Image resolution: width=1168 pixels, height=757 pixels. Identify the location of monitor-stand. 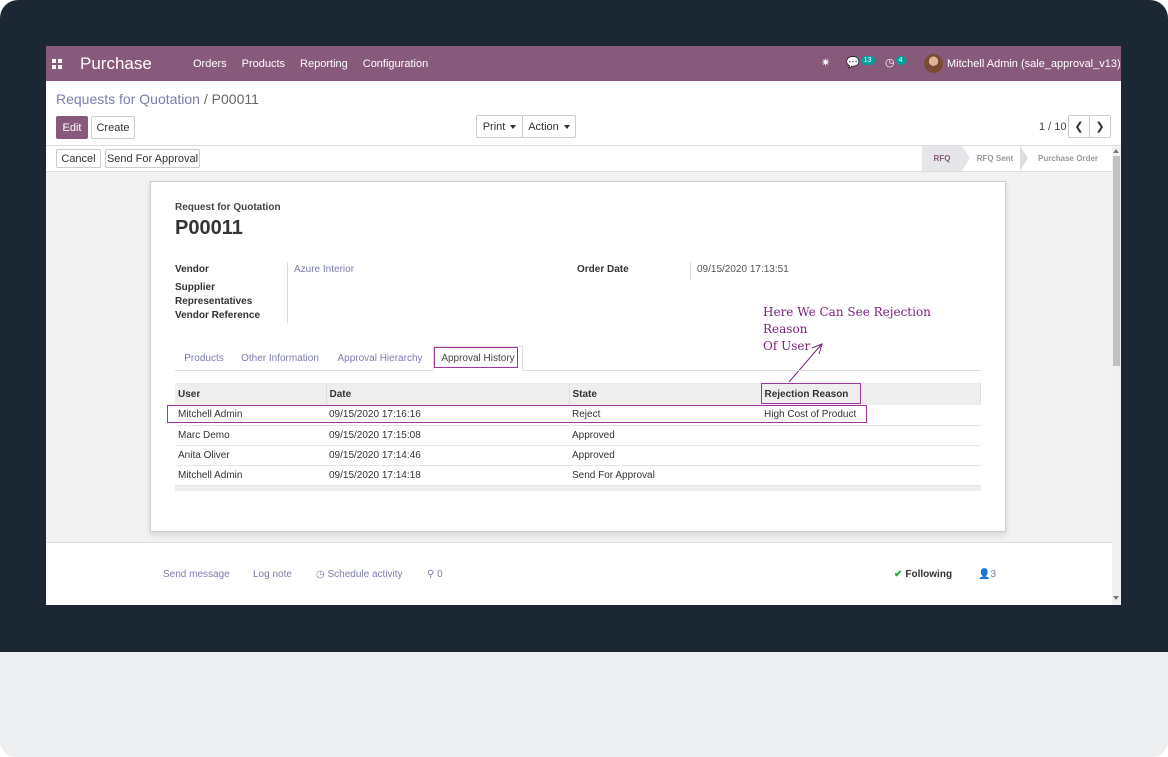
(584, 704).